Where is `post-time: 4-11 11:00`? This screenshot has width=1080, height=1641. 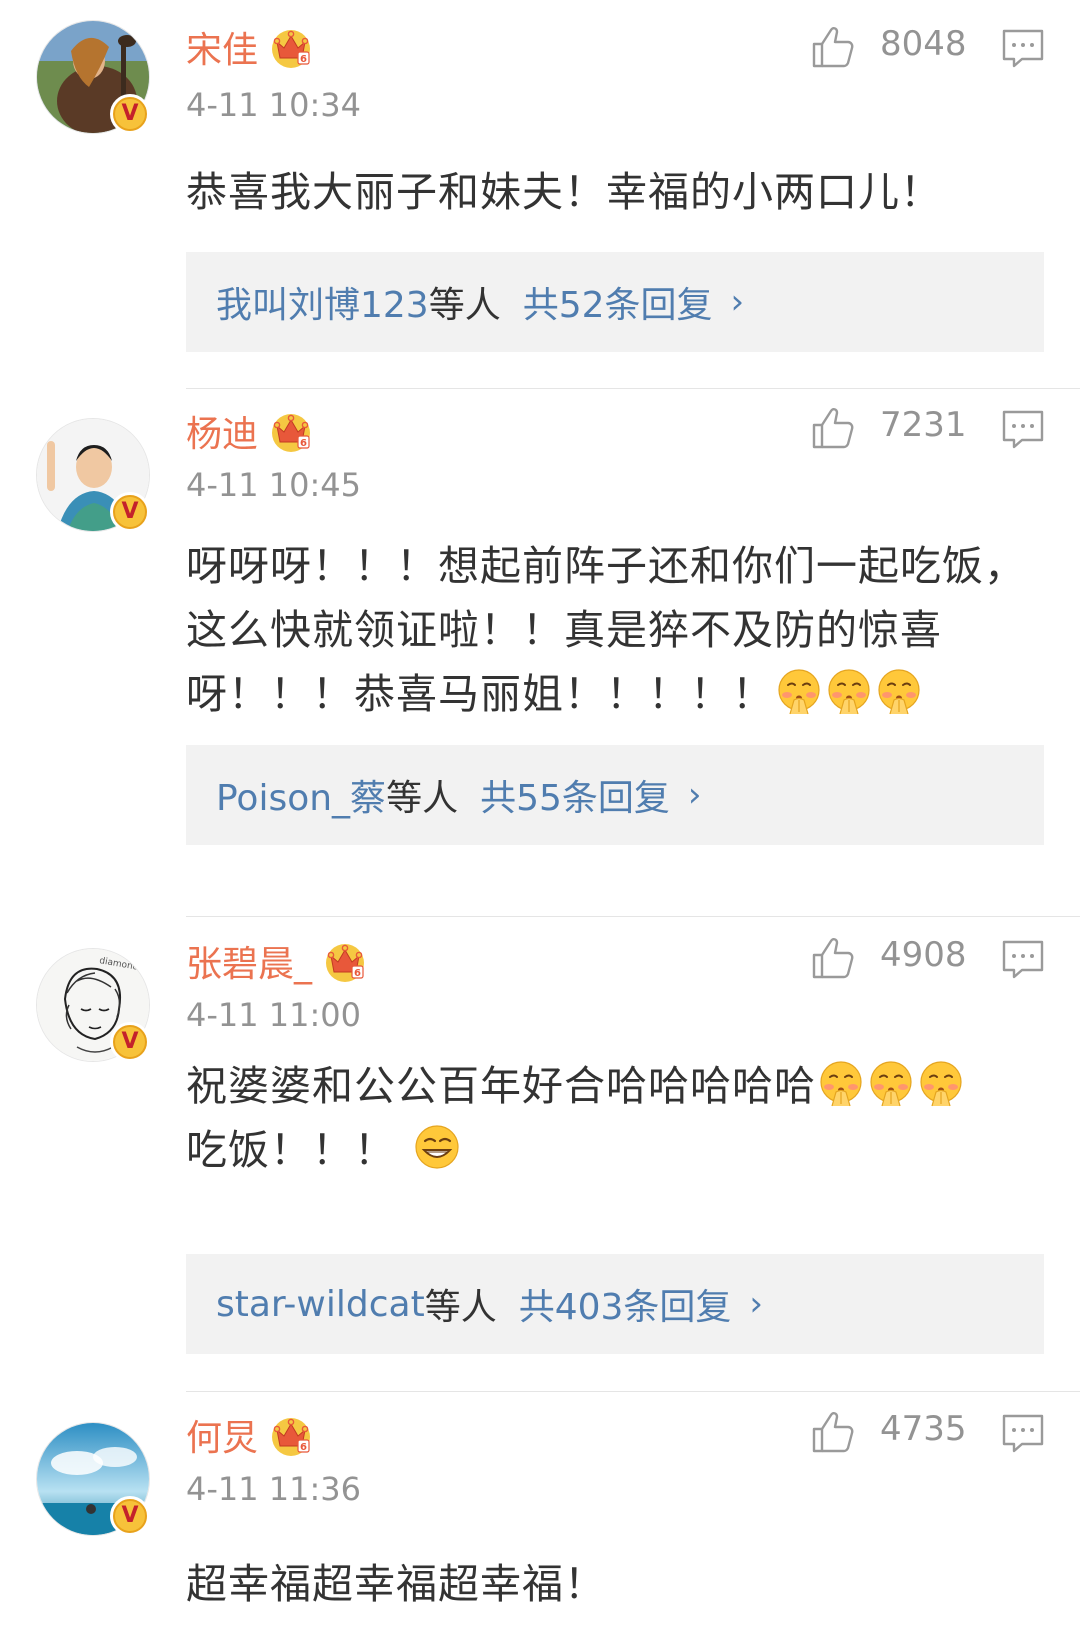
post-time: 4-11 11:00 is located at coordinates (274, 1015).